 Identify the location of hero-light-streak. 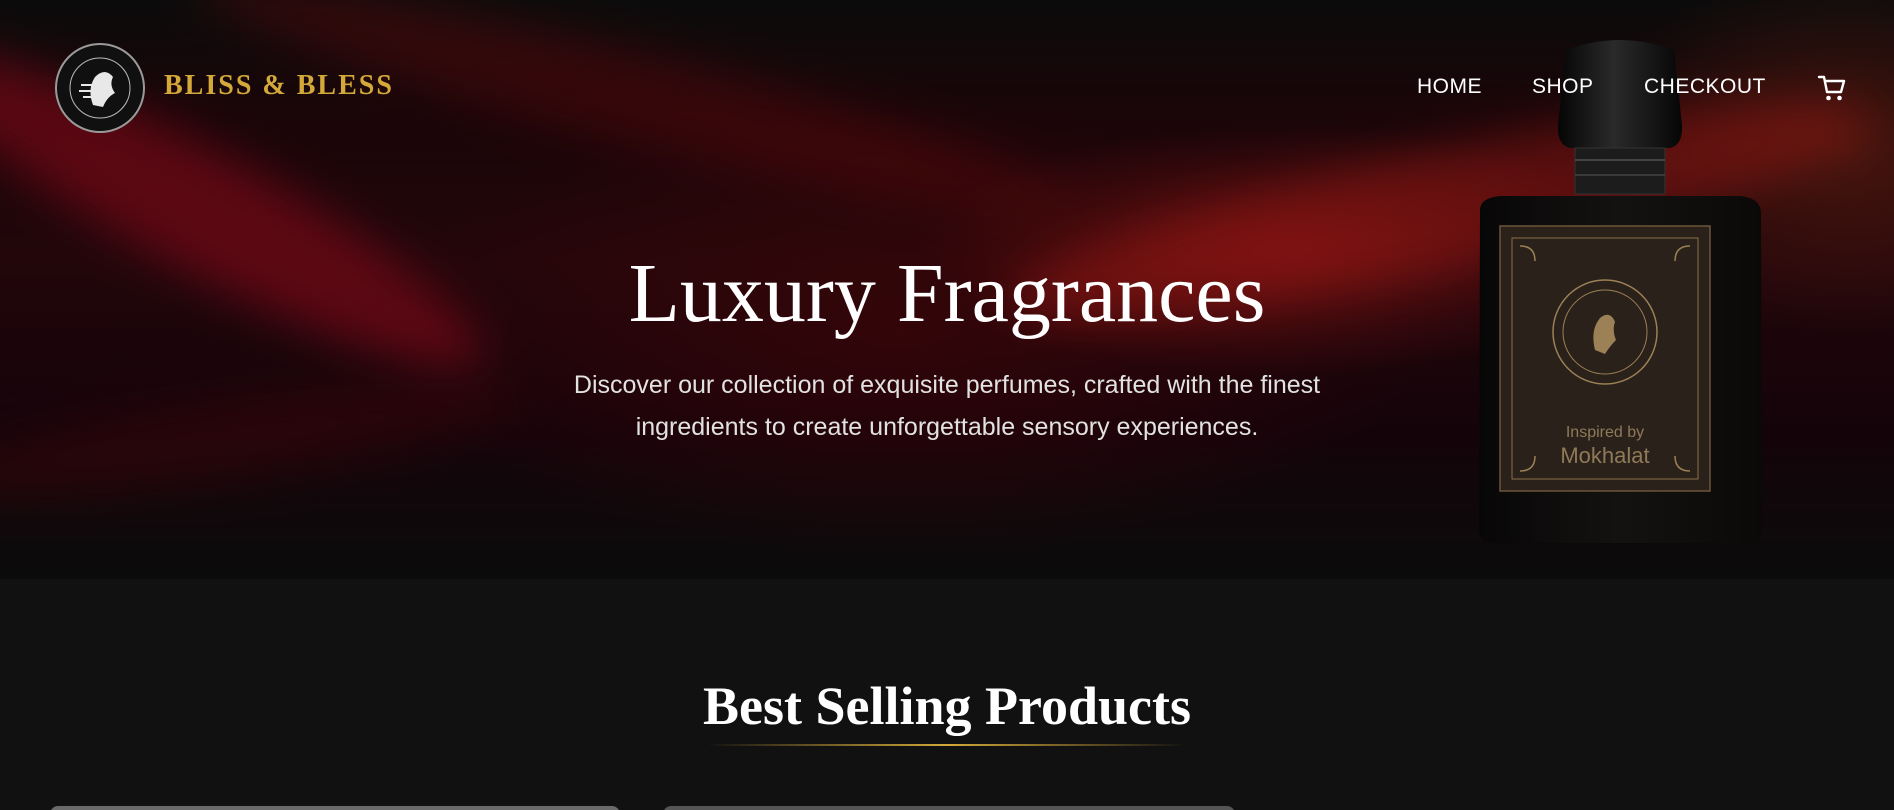
(261, 440).